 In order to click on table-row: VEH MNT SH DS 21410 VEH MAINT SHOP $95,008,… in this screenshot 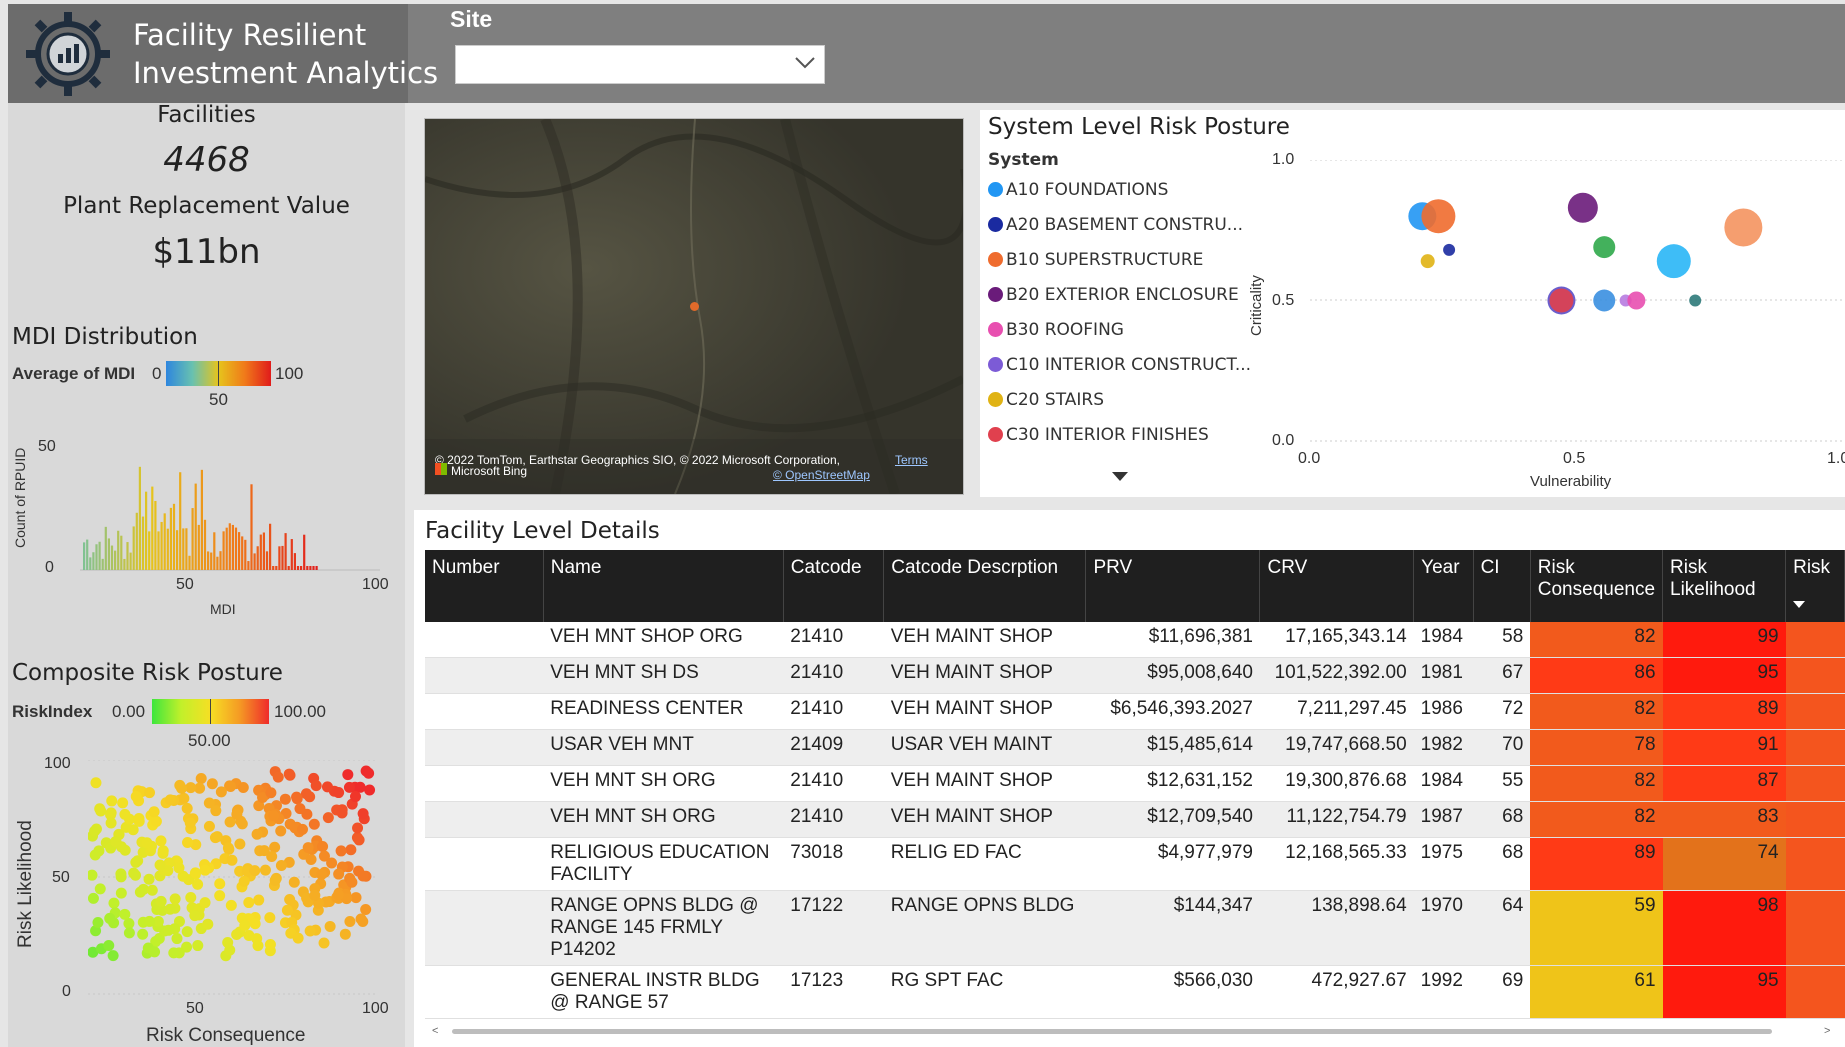, I will do `click(1135, 675)`.